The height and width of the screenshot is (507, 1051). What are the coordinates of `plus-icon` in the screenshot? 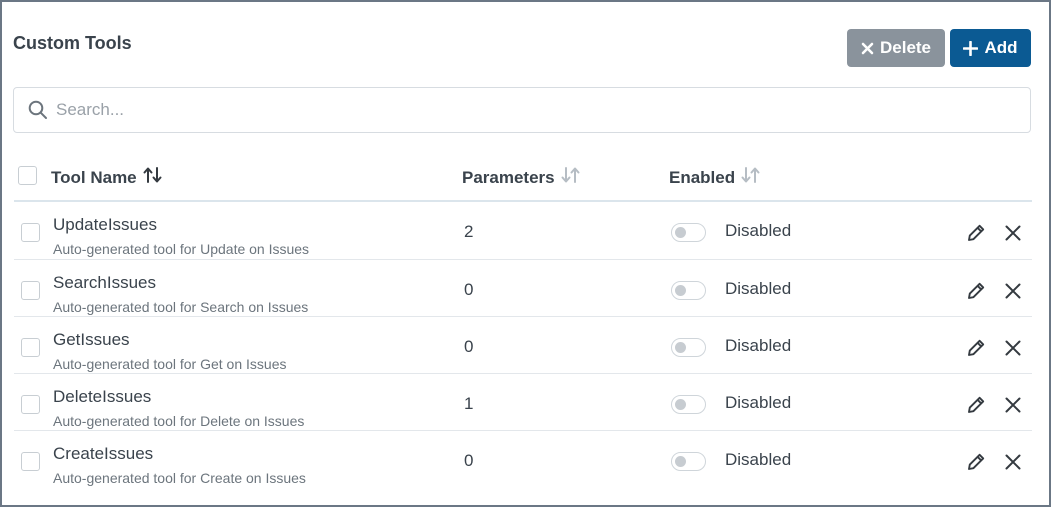 It's located at (971, 48).